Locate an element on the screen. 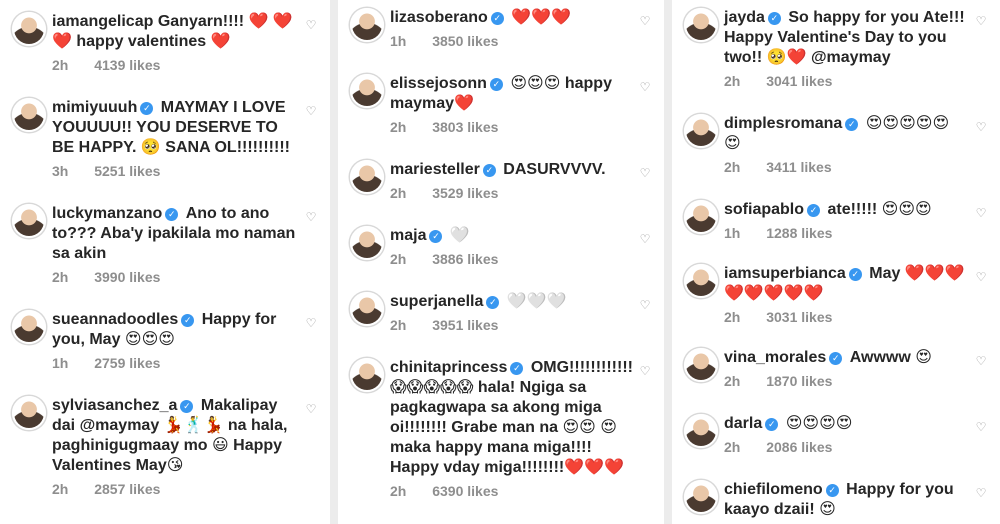 This screenshot has height=524, width=1000. username: mariesteller is located at coordinates (435, 169).